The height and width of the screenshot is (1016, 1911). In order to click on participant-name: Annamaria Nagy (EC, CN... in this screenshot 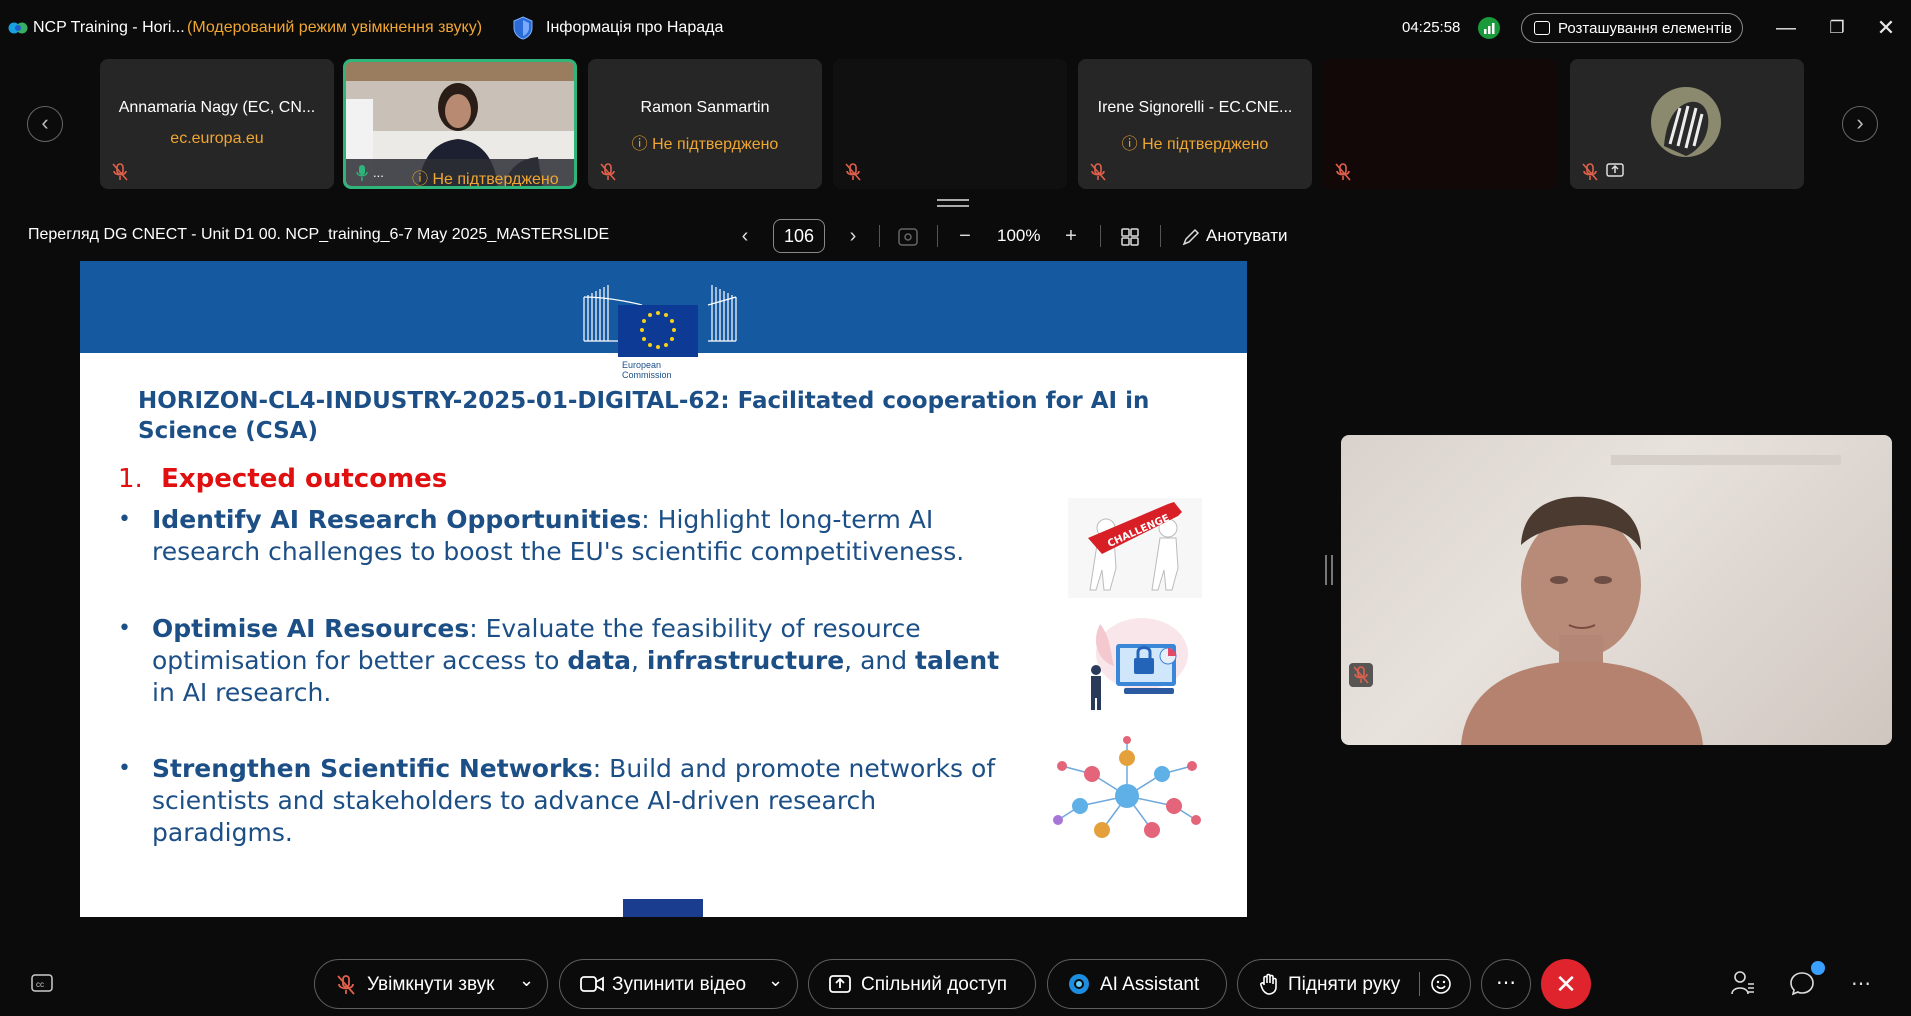, I will do `click(217, 107)`.